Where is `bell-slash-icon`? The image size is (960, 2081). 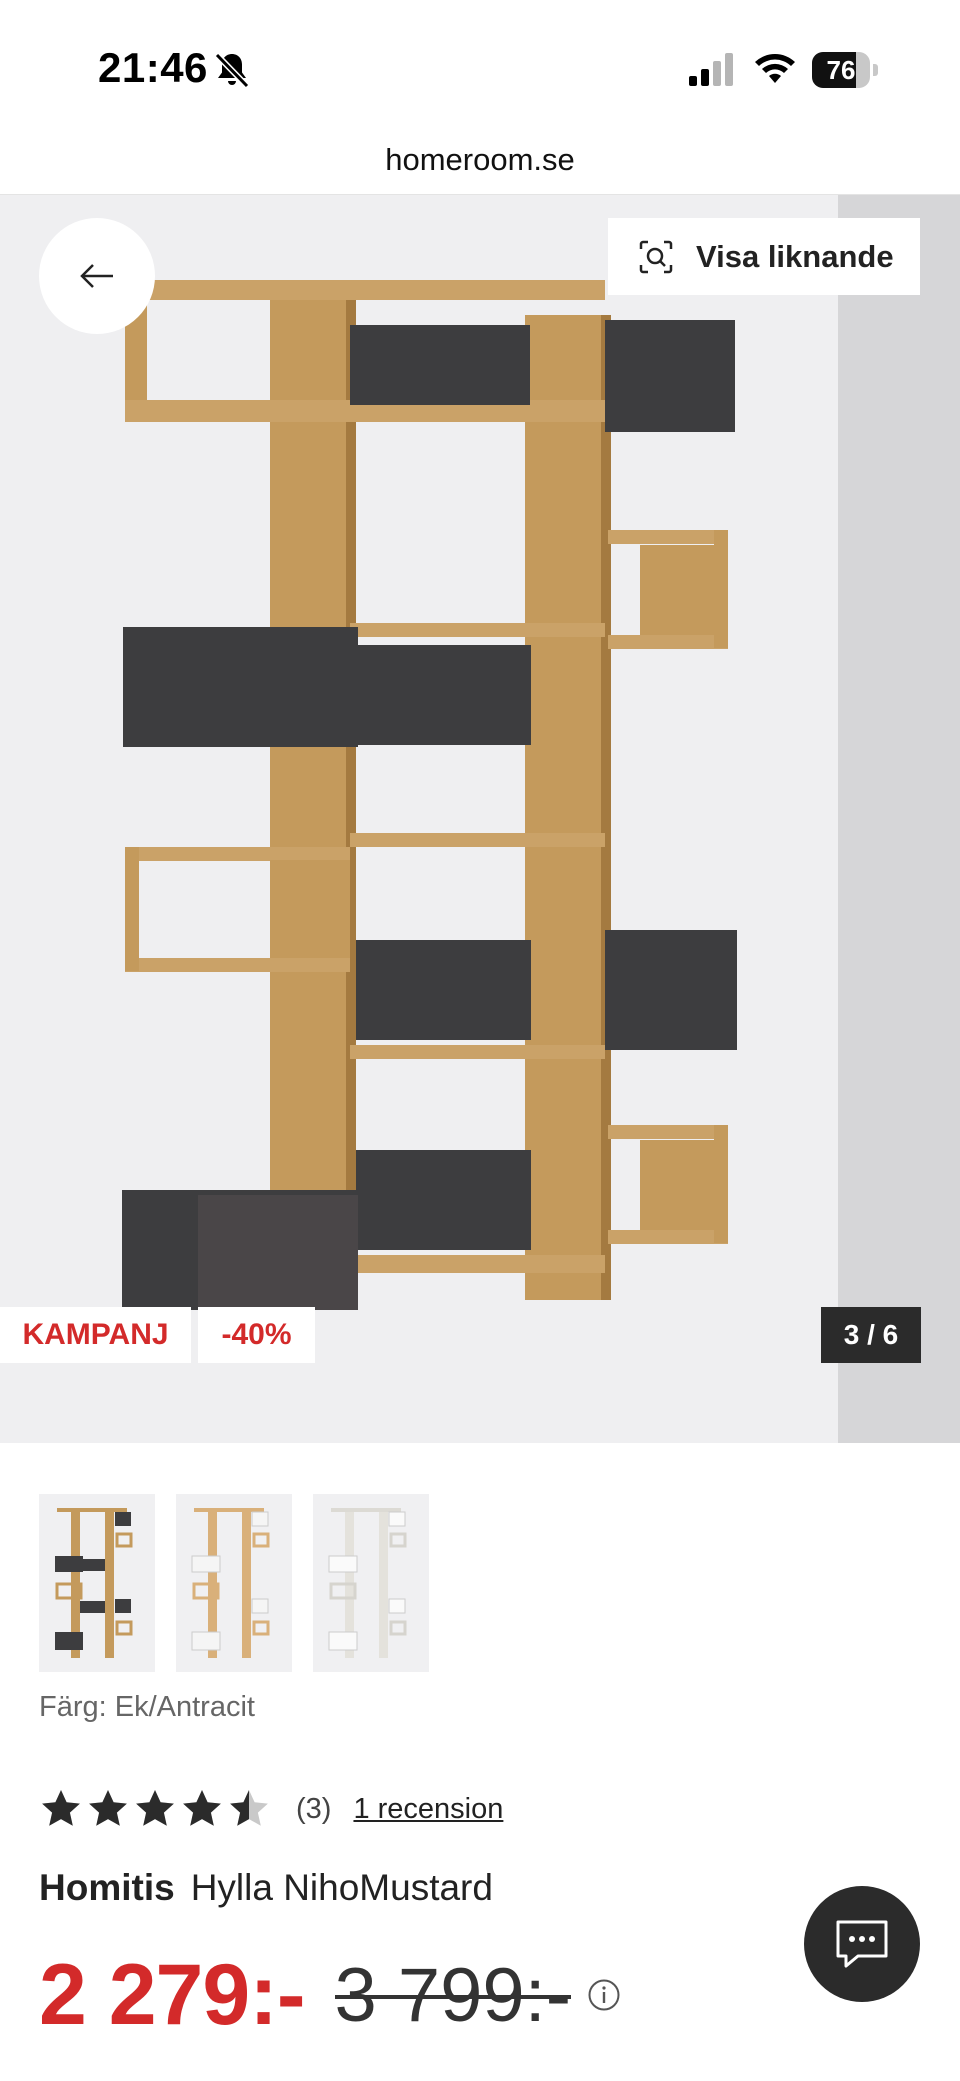
bell-slash-icon is located at coordinates (232, 70).